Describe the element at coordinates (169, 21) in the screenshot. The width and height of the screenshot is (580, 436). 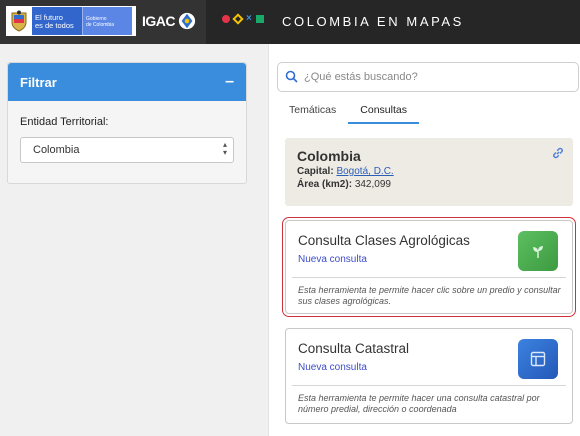
I see `igac-logo: IGAC` at that location.